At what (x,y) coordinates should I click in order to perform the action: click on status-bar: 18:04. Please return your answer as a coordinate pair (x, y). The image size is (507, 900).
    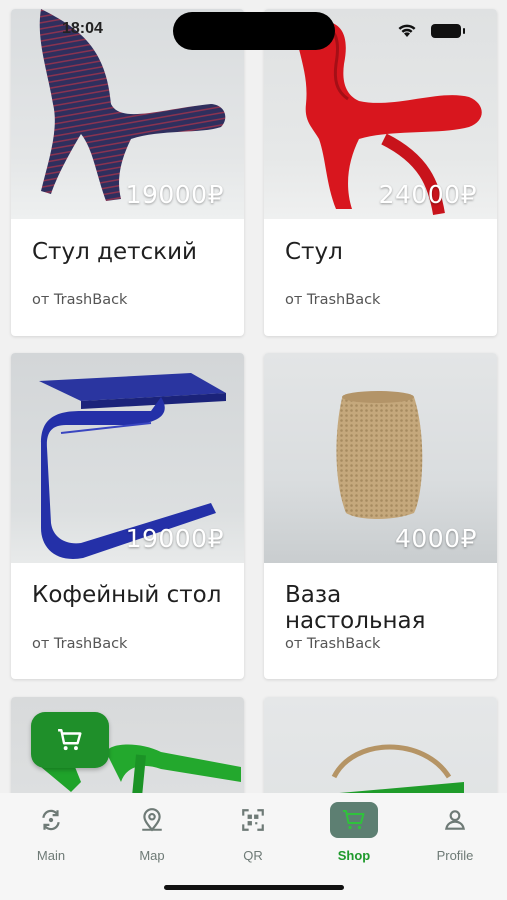
    Looking at the image, I should click on (253, 25).